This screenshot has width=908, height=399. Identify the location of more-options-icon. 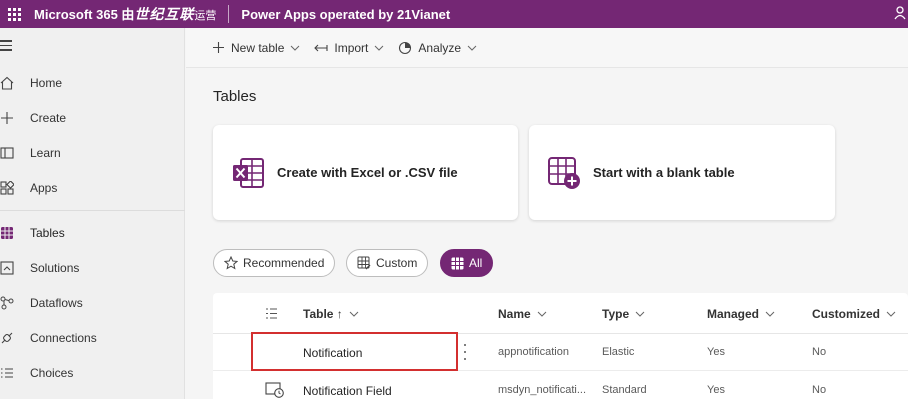
(466, 352).